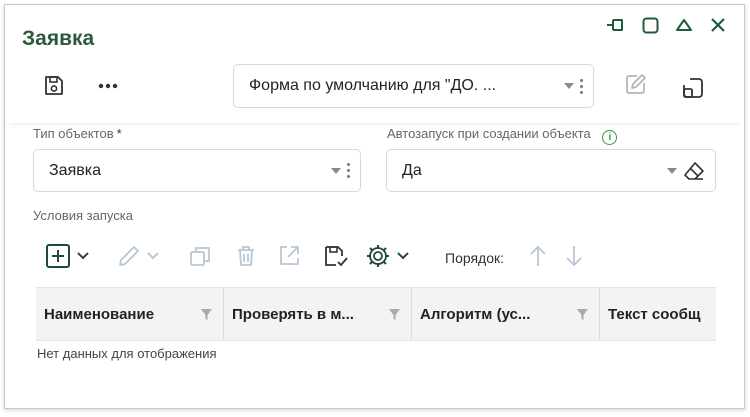 This screenshot has width=750, height=417. I want to click on object-type-label: Тип объектов *, so click(77, 133).